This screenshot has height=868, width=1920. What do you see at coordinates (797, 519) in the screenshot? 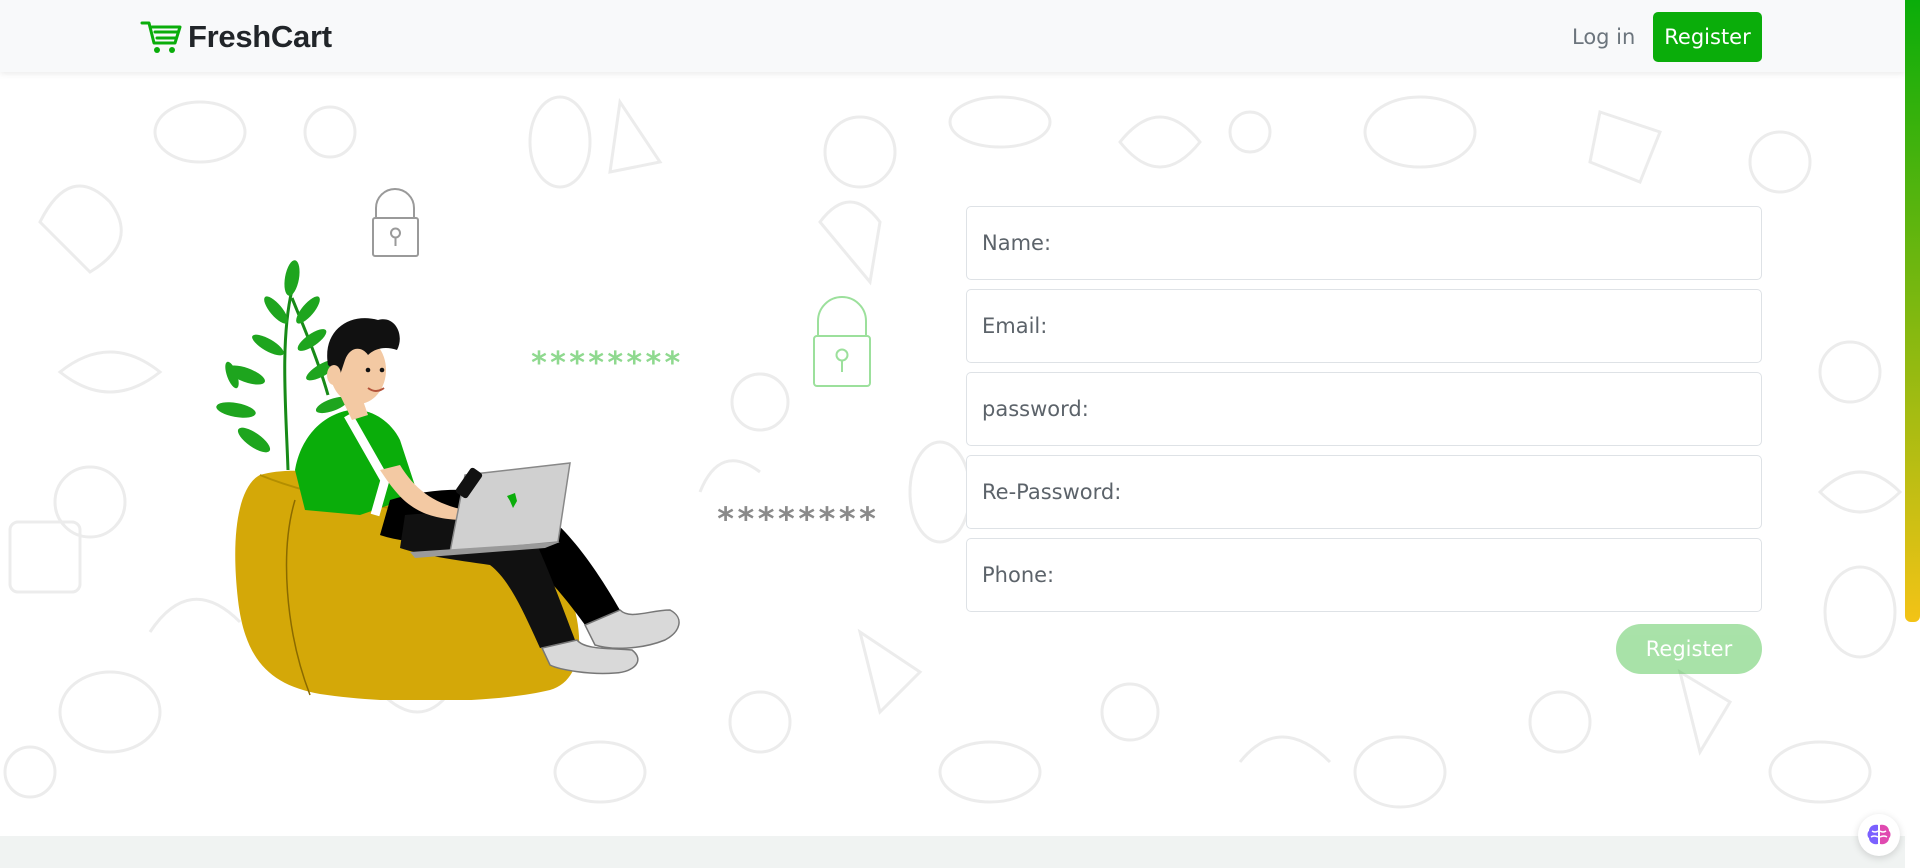
I see `password-mask-grey: ********` at bounding box center [797, 519].